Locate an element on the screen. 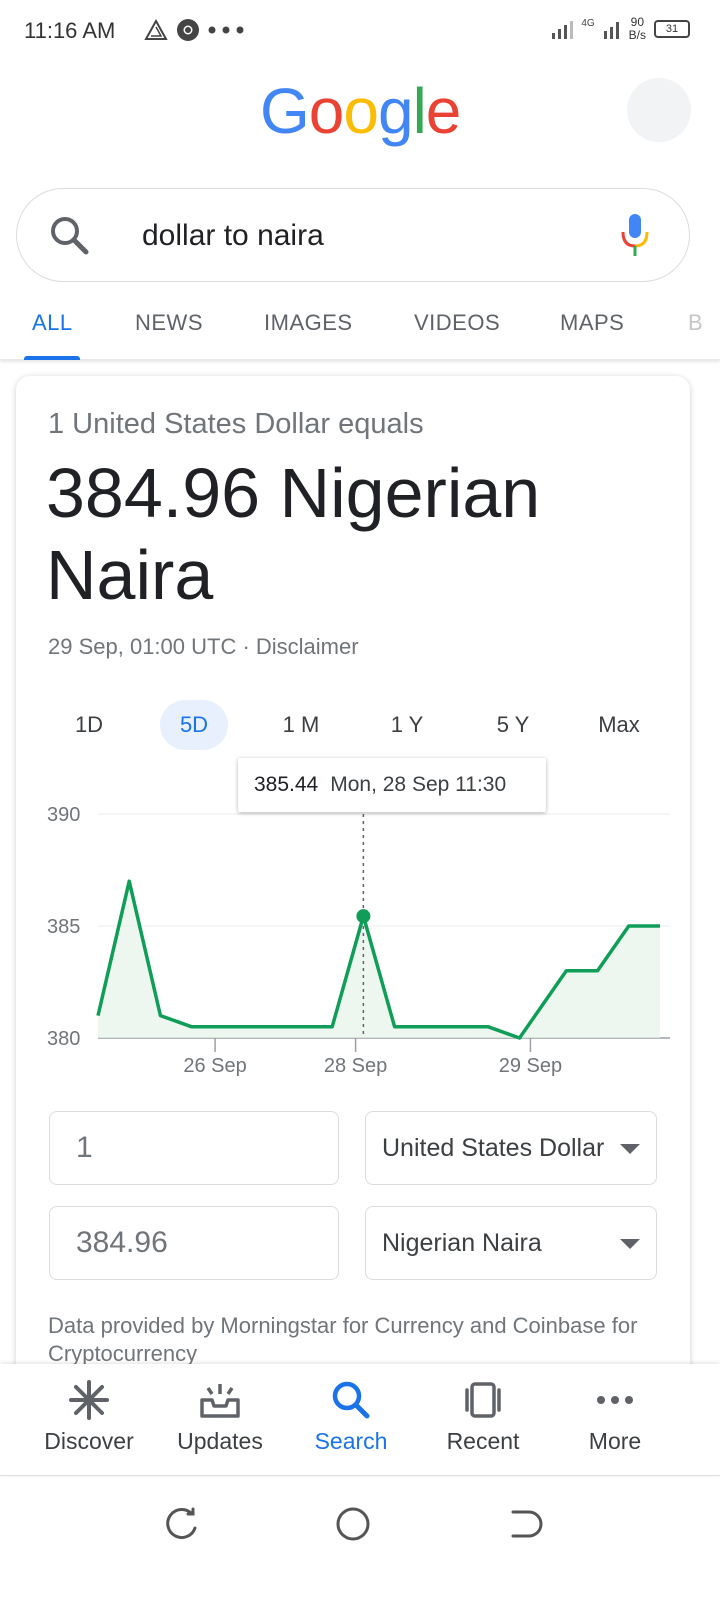  nav-more-label: More is located at coordinates (615, 1441).